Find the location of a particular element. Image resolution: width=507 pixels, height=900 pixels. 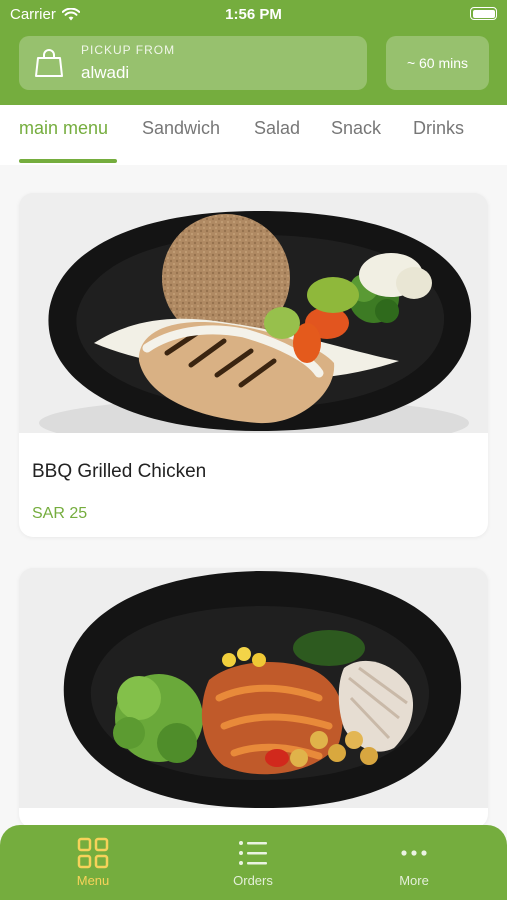

tab-salad: Salad is located at coordinates (277, 128).